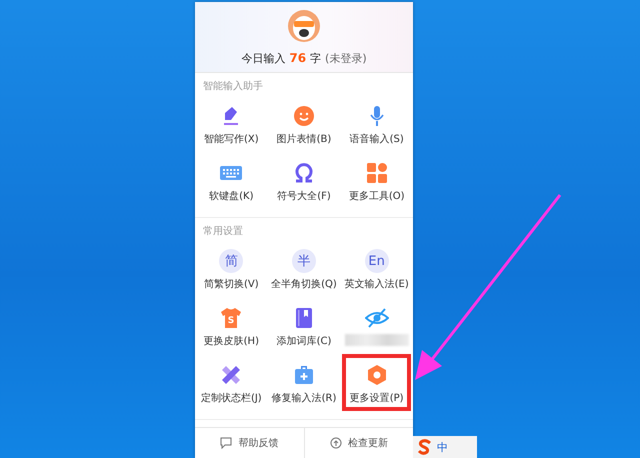 The image size is (640, 458). Describe the element at coordinates (376, 284) in the screenshot. I see `menu-item-label: 英文输入法(E)` at that location.